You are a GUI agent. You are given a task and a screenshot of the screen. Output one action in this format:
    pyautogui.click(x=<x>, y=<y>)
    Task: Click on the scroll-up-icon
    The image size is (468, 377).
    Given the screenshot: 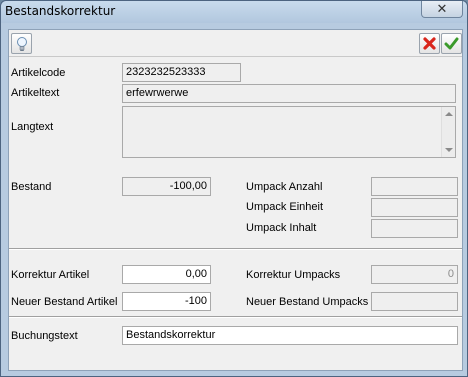 What is the action you would take?
    pyautogui.click(x=449, y=114)
    